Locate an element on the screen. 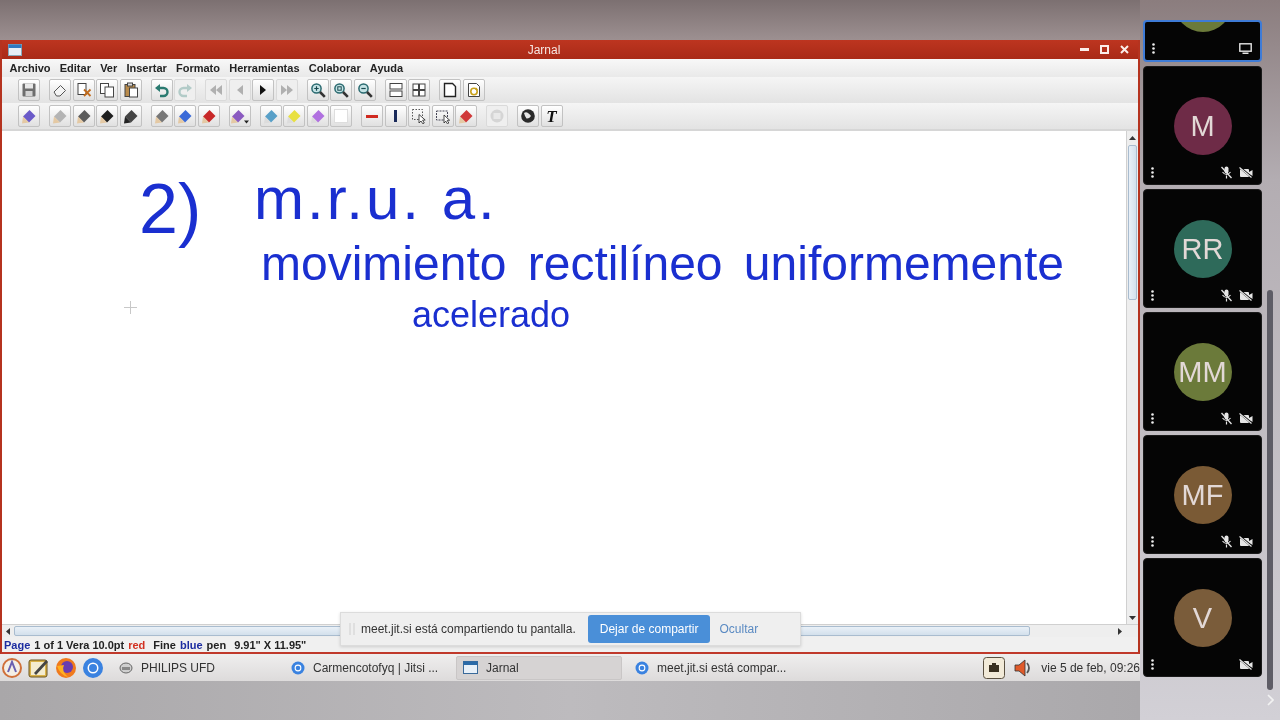 This screenshot has height=720, width=1280. menu-item: Insertar is located at coordinates (146, 68).